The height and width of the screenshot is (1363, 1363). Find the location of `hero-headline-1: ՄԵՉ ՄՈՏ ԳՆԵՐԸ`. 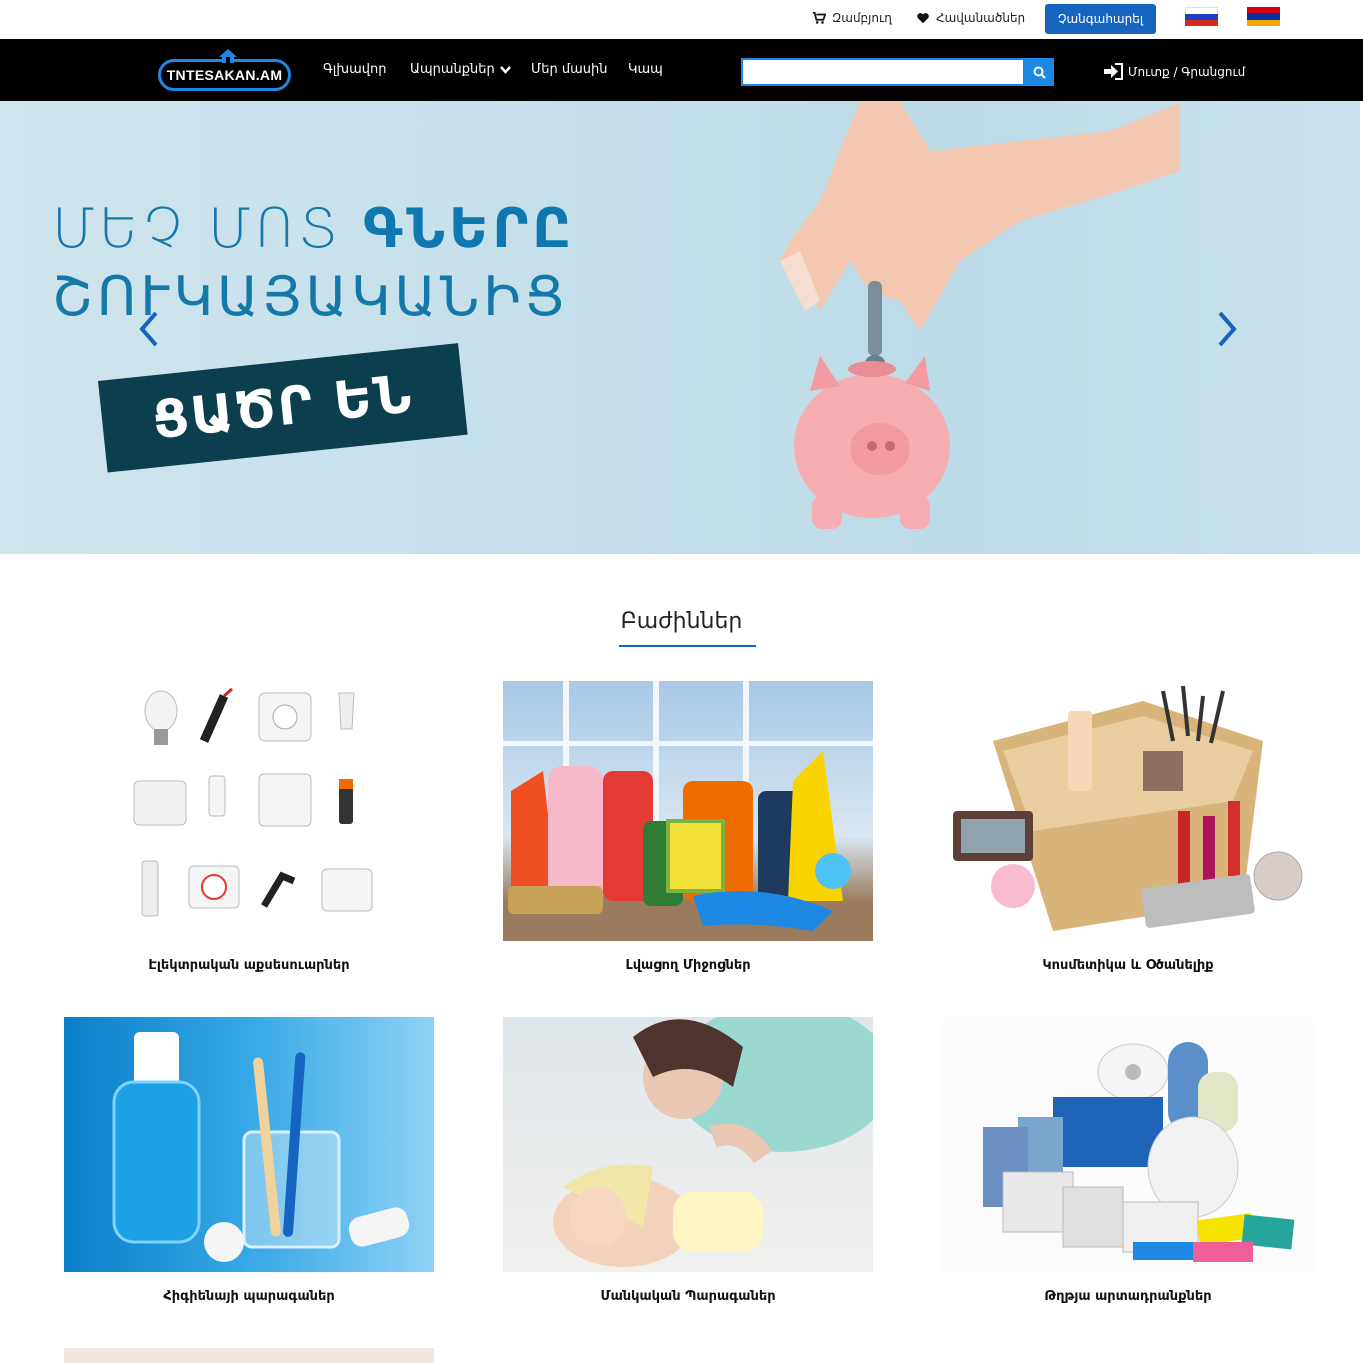

hero-headline-1: ՄԵՉ ՄՈՏ ԳՆԵՐԸ is located at coordinates (313, 228).